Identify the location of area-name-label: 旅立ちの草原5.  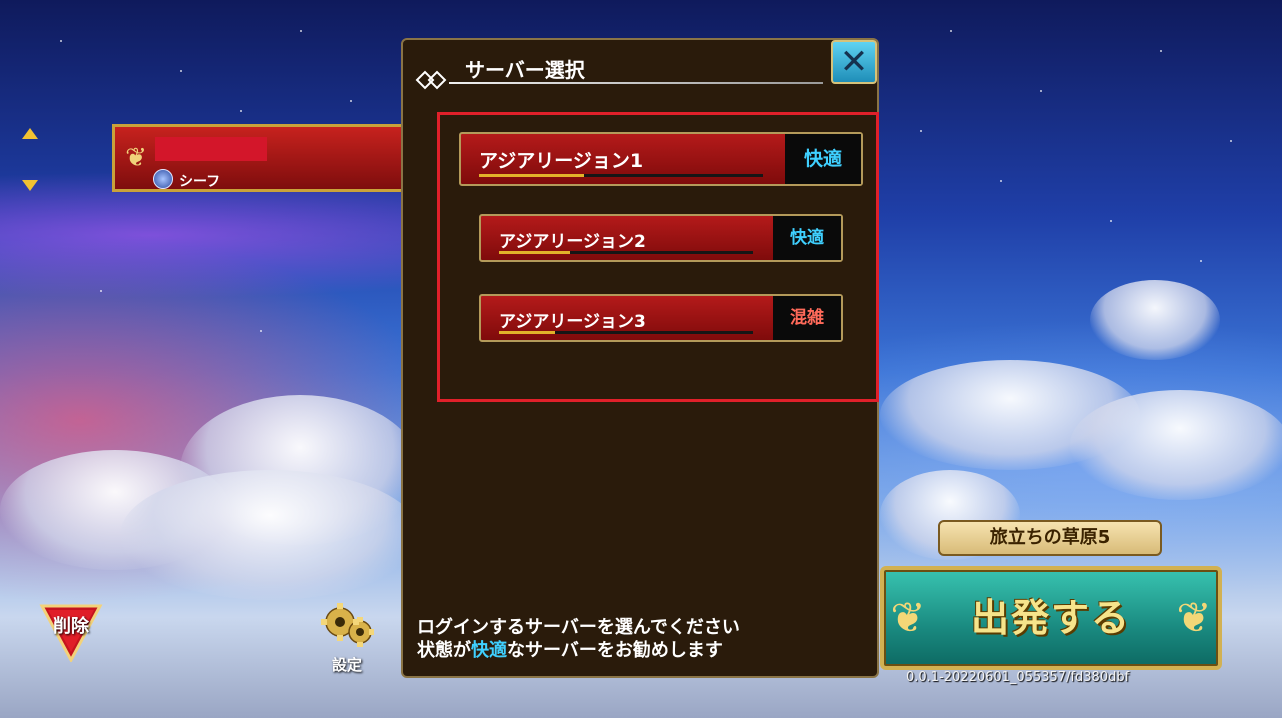
(1050, 538).